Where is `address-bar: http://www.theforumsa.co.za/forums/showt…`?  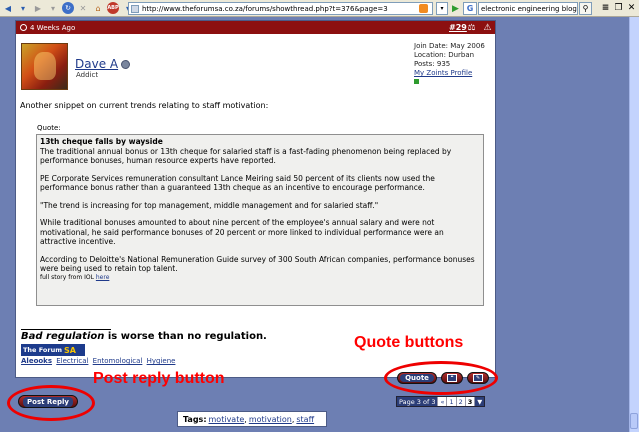 address-bar: http://www.theforumsa.co.za/forums/showt… is located at coordinates (280, 8).